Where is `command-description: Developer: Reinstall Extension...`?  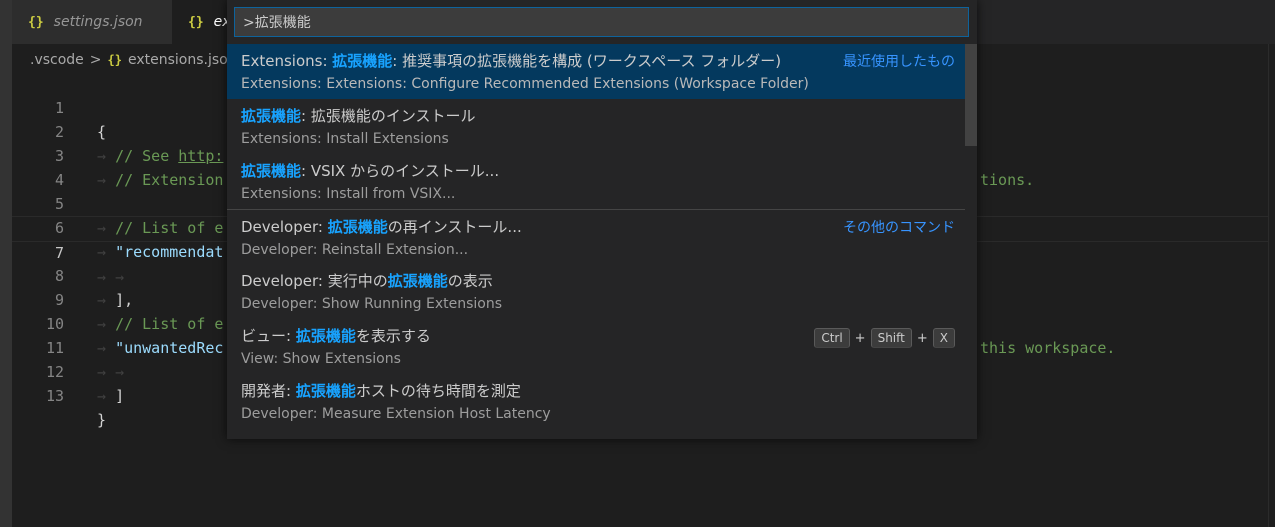
command-description: Developer: Reinstall Extension... is located at coordinates (355, 250).